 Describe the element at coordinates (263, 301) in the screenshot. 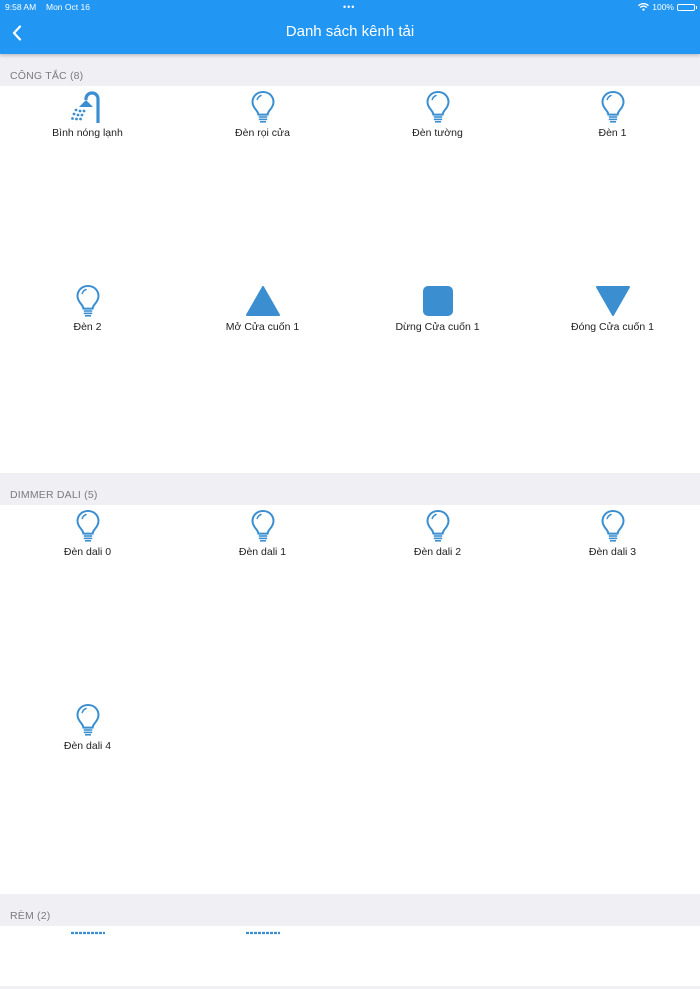

I see `triangle-up-icon` at that location.